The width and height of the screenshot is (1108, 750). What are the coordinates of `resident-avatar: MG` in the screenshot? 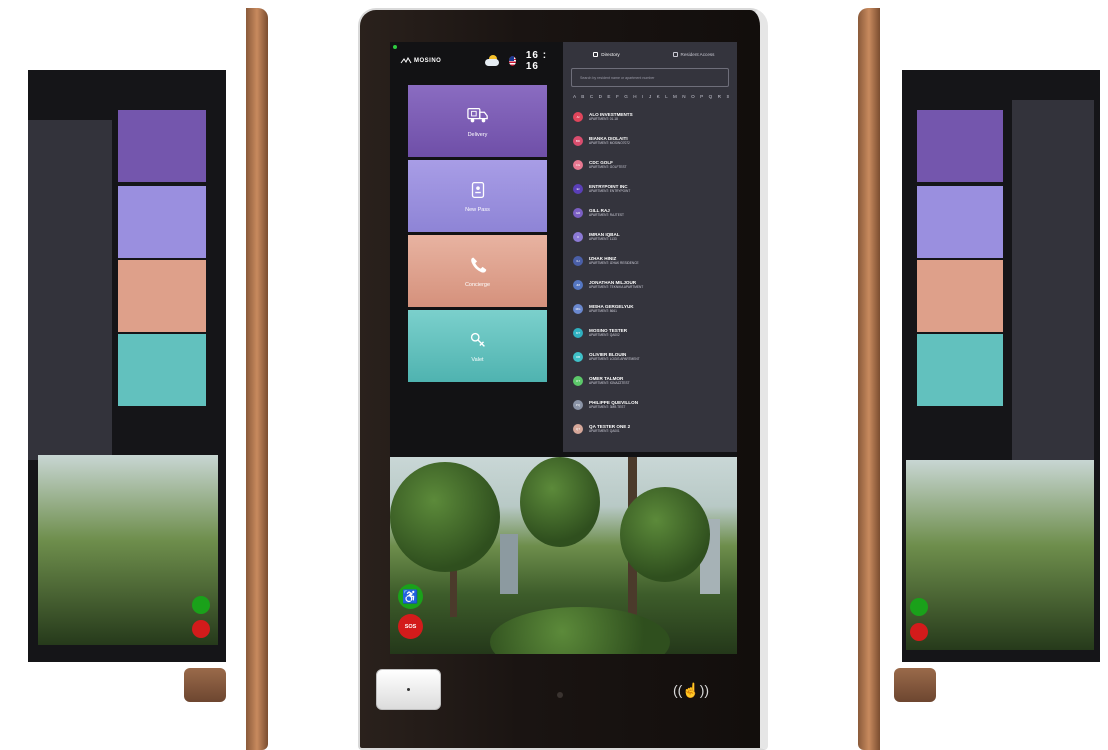 It's located at (578, 309).